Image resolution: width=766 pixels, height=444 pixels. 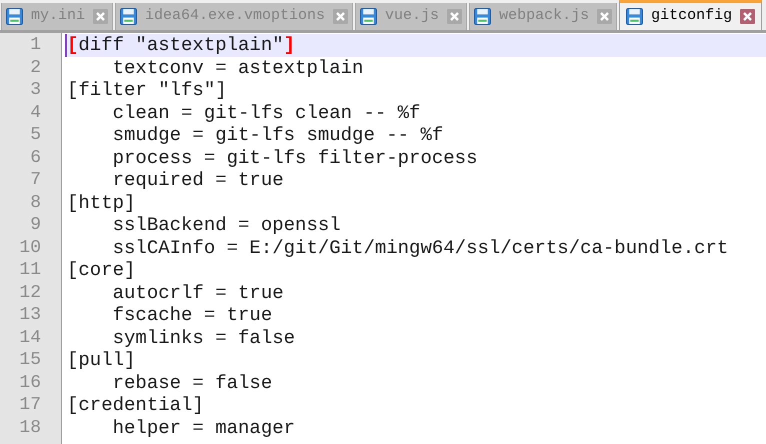 What do you see at coordinates (30, 360) in the screenshot?
I see `line-number: 15` at bounding box center [30, 360].